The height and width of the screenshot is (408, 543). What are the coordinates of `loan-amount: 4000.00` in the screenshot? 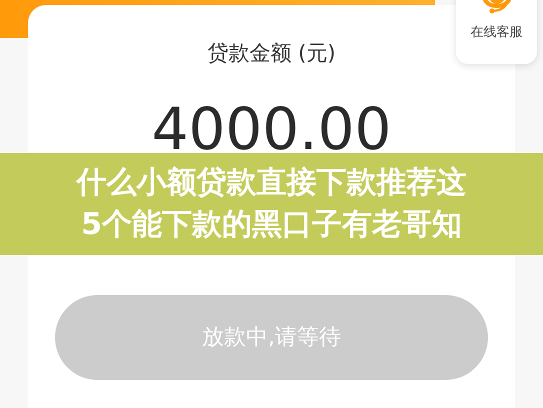 It's located at (272, 129).